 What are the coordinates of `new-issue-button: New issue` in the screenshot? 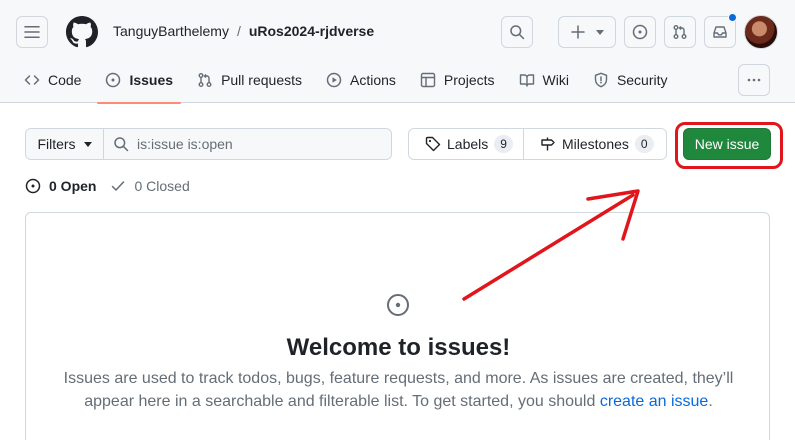 It's located at (727, 144).